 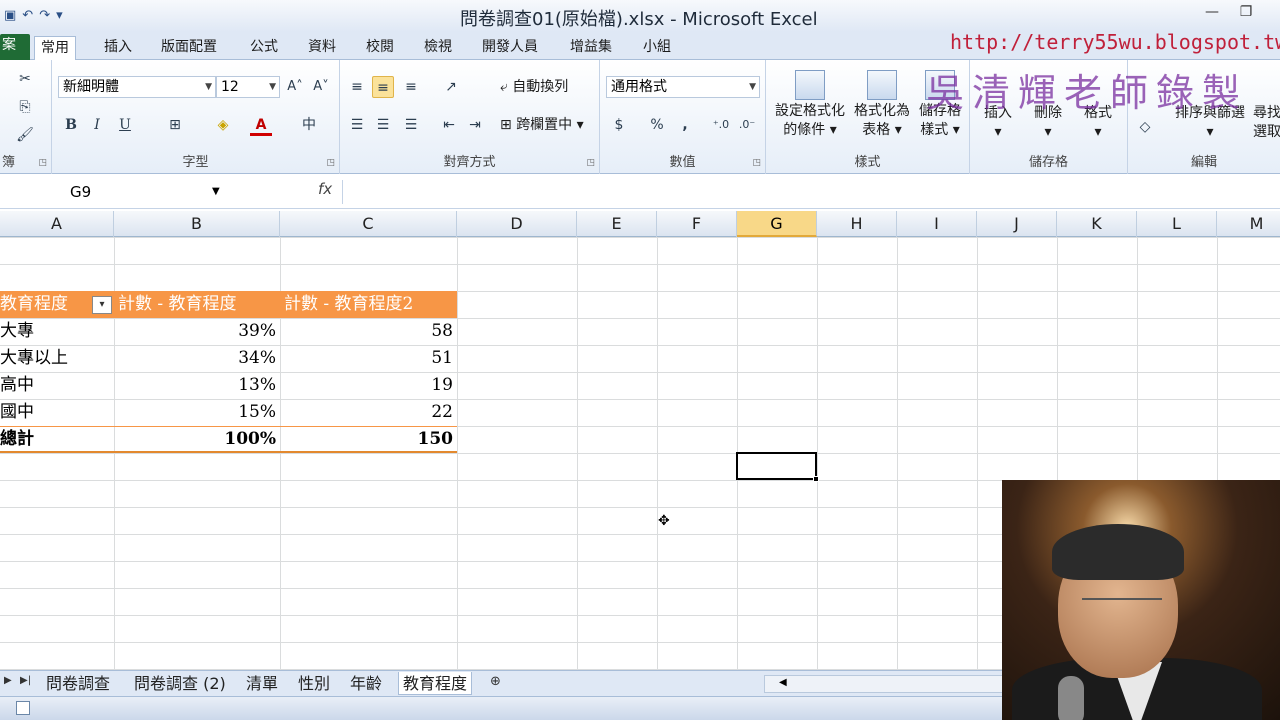 I want to click on shrink-font-button: A˅, so click(x=321, y=87).